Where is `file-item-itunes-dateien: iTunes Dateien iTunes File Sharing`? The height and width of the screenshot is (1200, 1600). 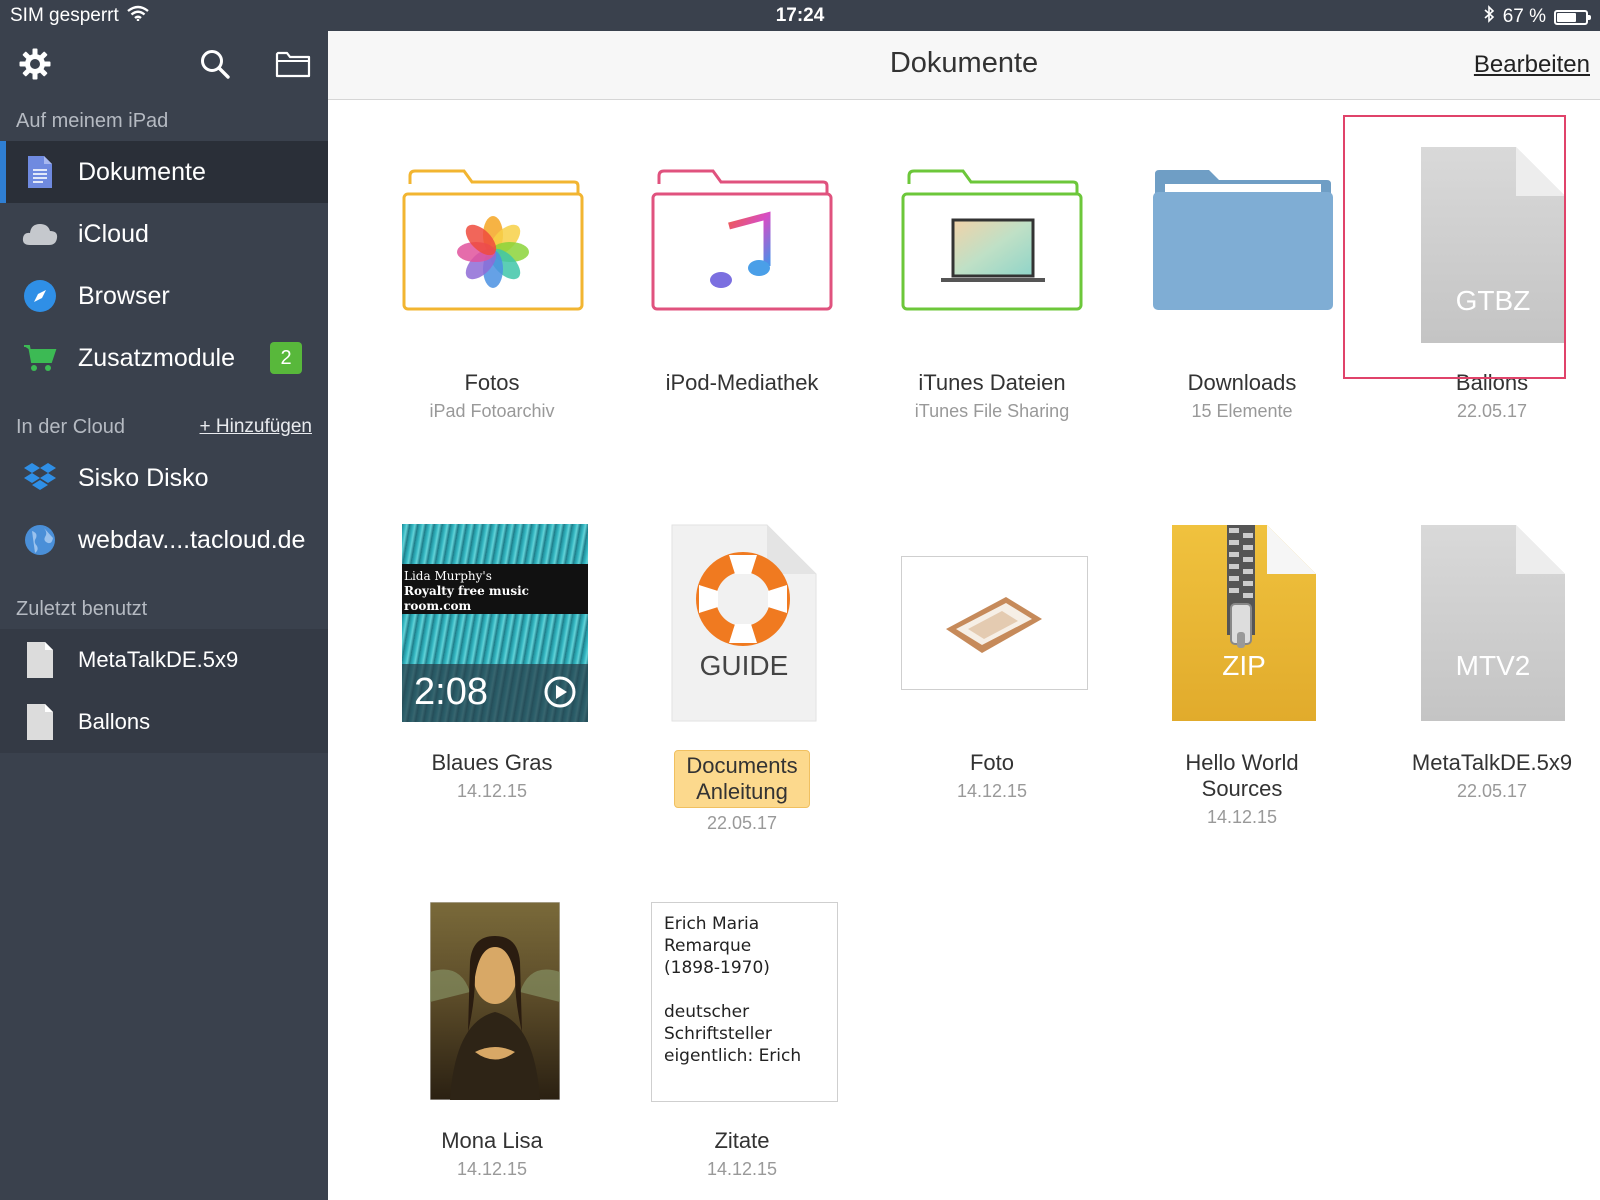
file-item-itunes-dateien: iTunes Dateien iTunes File Sharing is located at coordinates (992, 262).